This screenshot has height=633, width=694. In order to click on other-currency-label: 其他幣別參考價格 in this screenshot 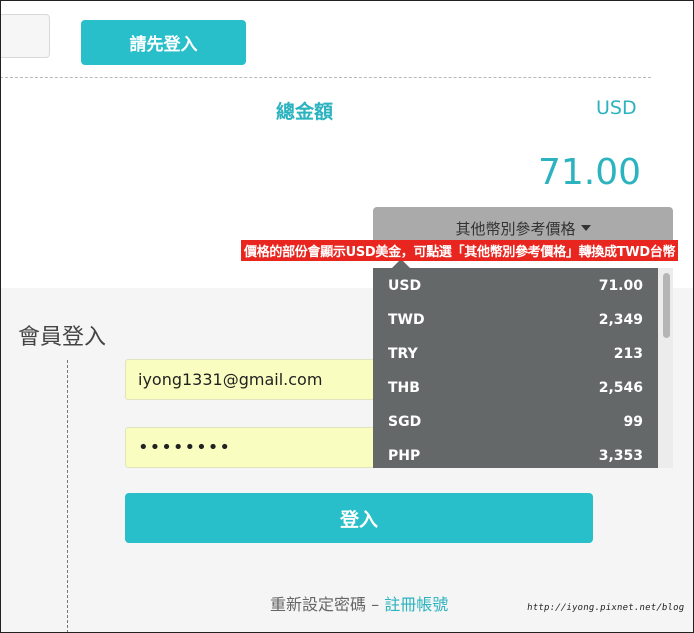, I will do `click(515, 228)`.